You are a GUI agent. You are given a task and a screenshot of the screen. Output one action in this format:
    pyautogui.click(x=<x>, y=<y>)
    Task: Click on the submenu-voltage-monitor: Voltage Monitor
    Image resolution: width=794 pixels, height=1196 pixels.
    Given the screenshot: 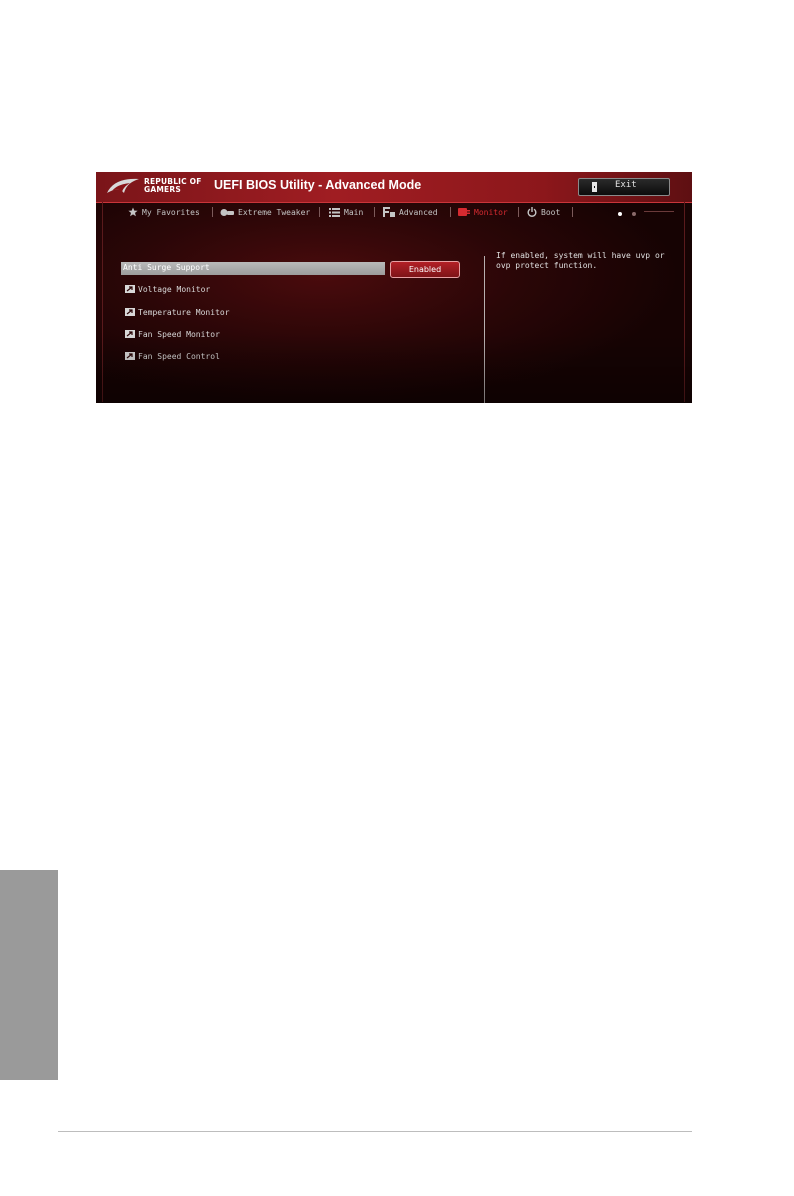 What is the action you would take?
    pyautogui.click(x=167, y=289)
    